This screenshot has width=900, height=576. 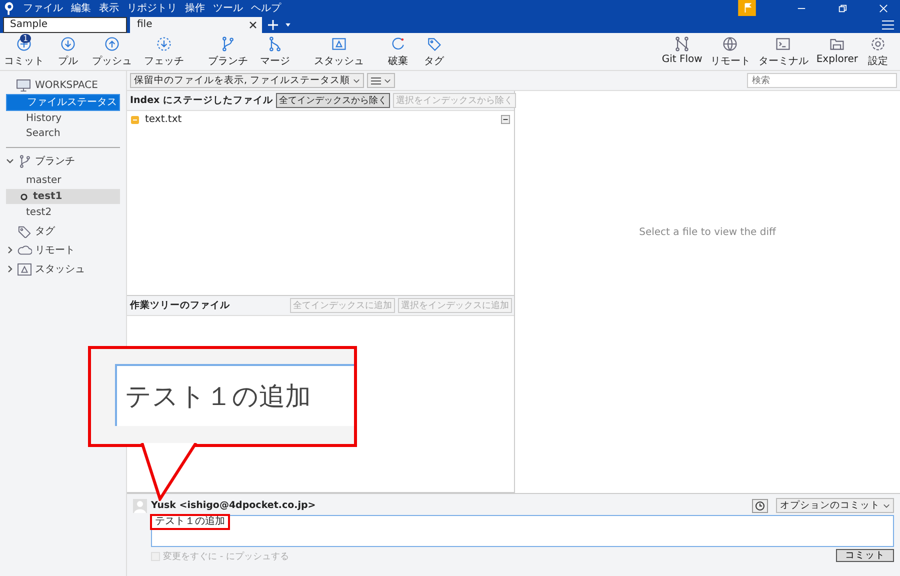 What do you see at coordinates (707, 232) in the screenshot?
I see `empty-diff-message: Select a file to view the diff` at bounding box center [707, 232].